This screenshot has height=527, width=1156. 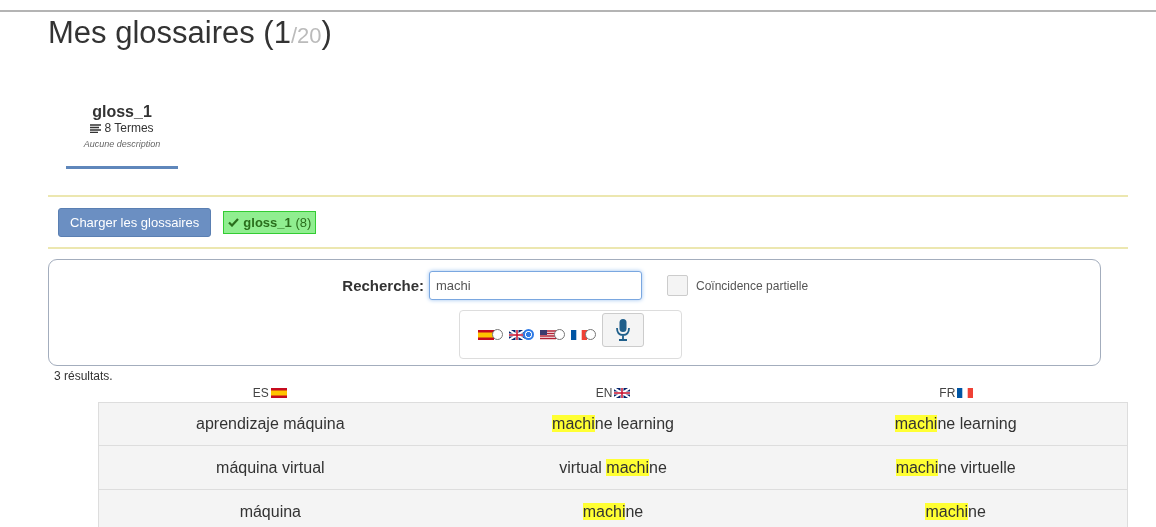 I want to click on loaded-glossary-badge: gloss_1 (8), so click(x=270, y=222).